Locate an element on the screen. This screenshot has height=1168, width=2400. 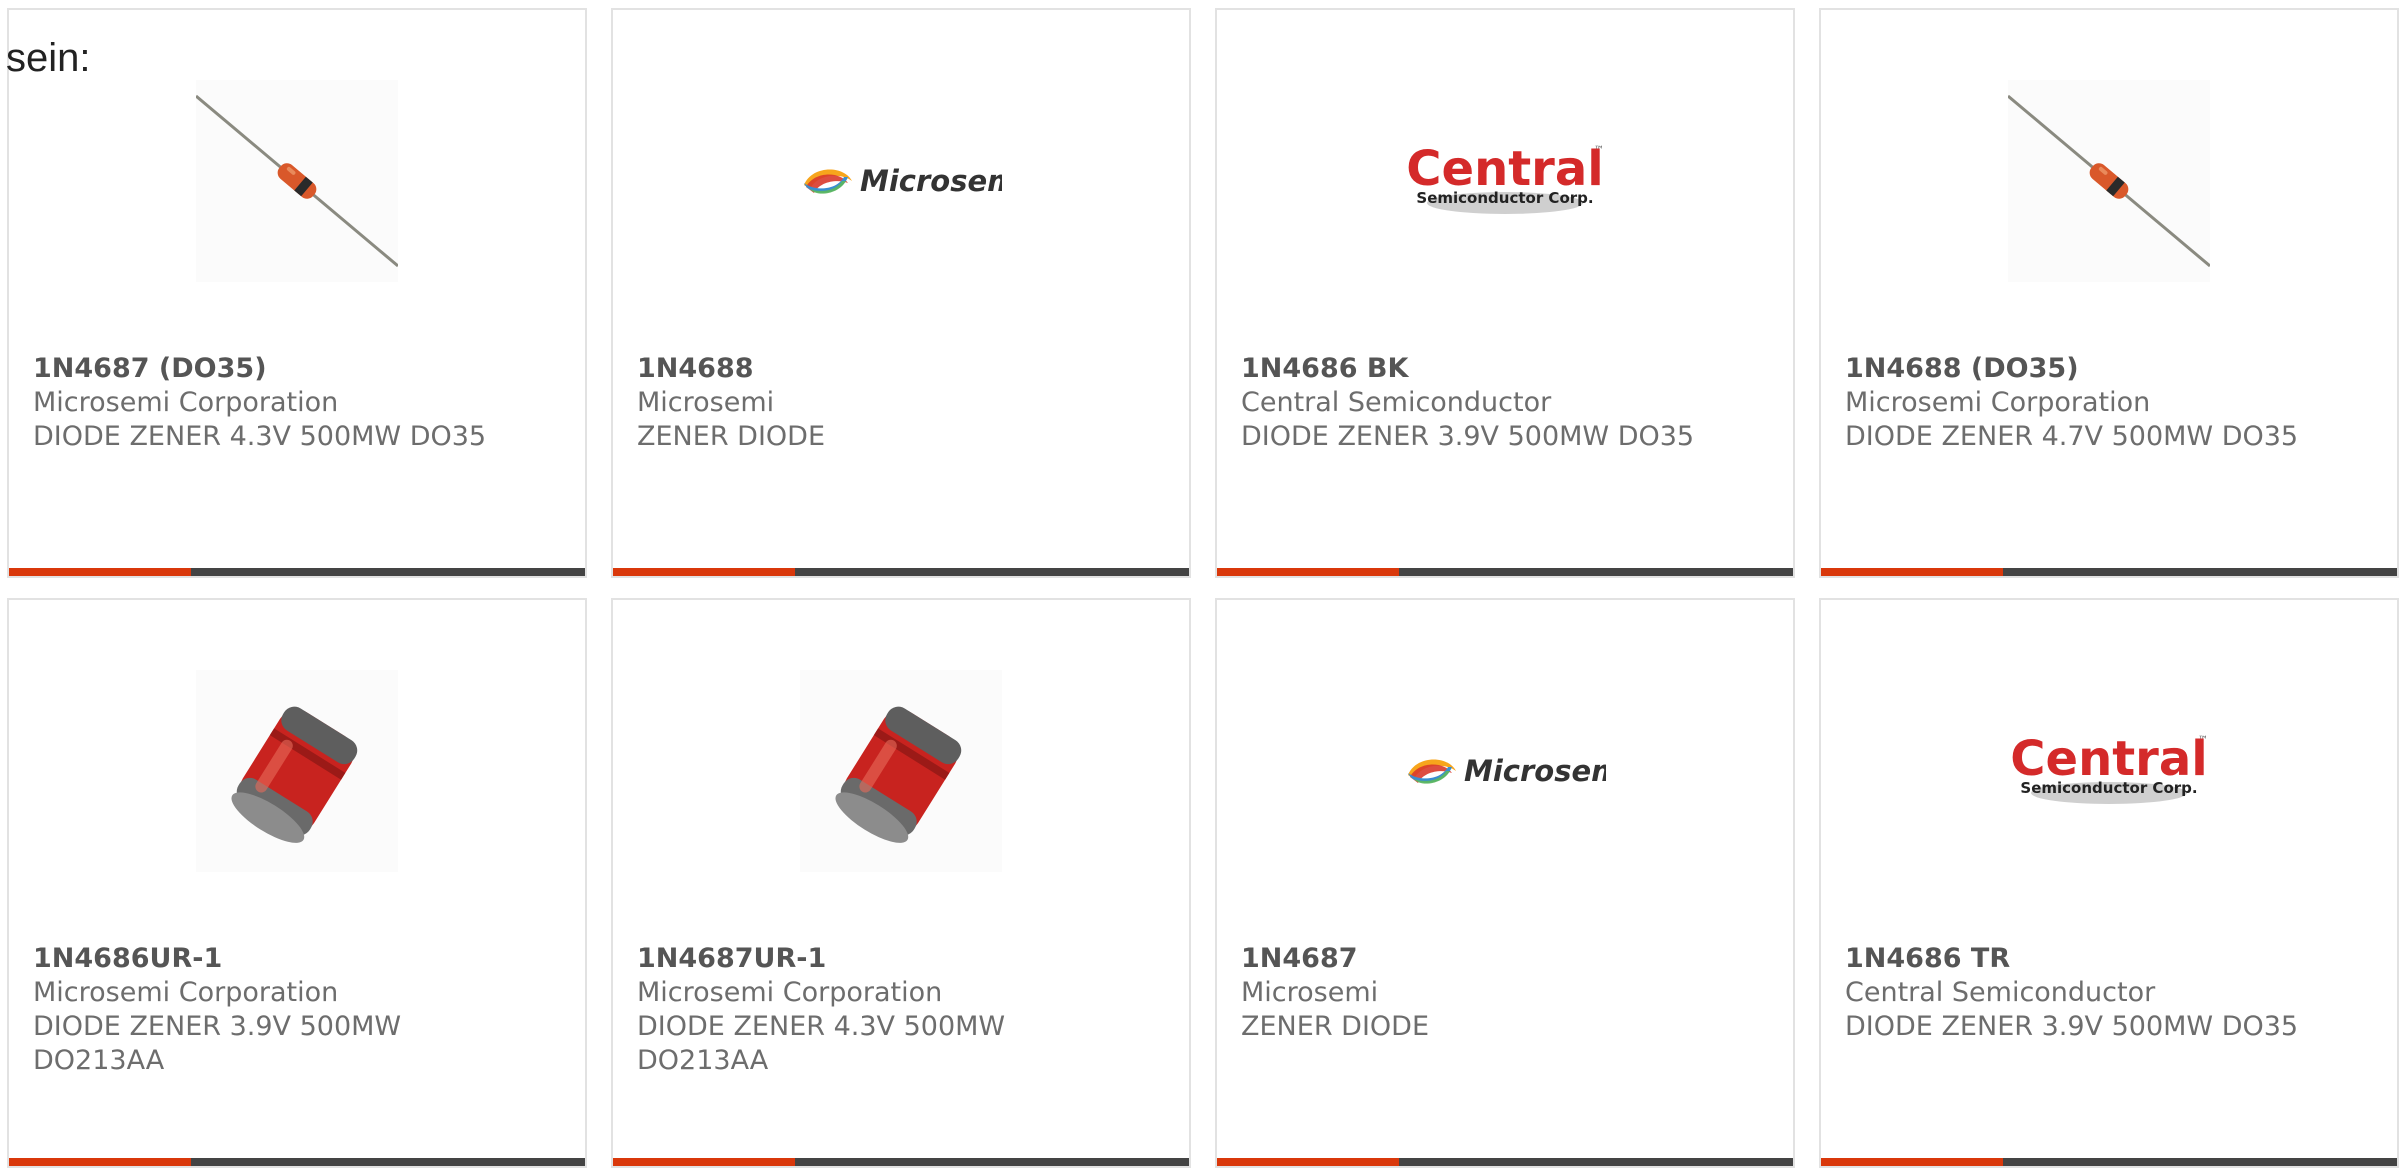
part-number: 1N4688 is located at coordinates (695, 368).